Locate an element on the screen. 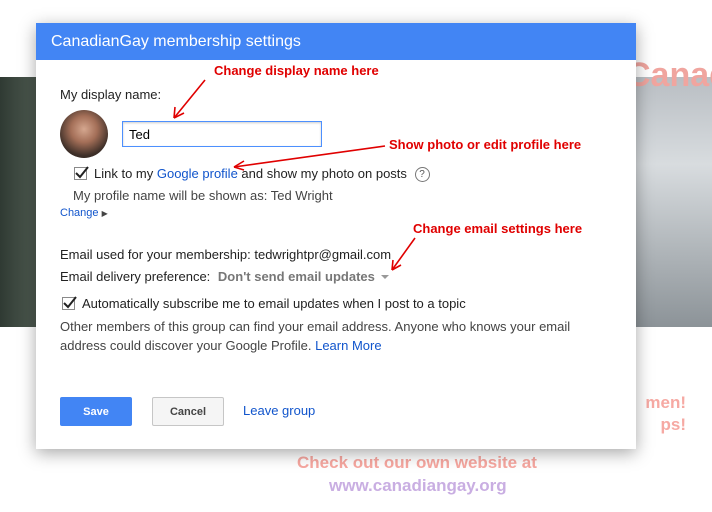 Image resolution: width=712 pixels, height=512 pixels. arrow-email is located at coordinates (403, 254).